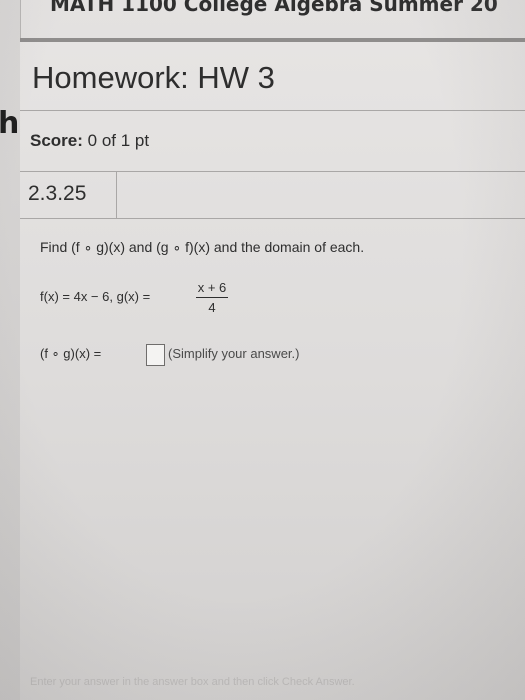  Describe the element at coordinates (95, 296) in the screenshot. I see `function-definitions: f(x) = 4x − 6, g(x) =` at that location.